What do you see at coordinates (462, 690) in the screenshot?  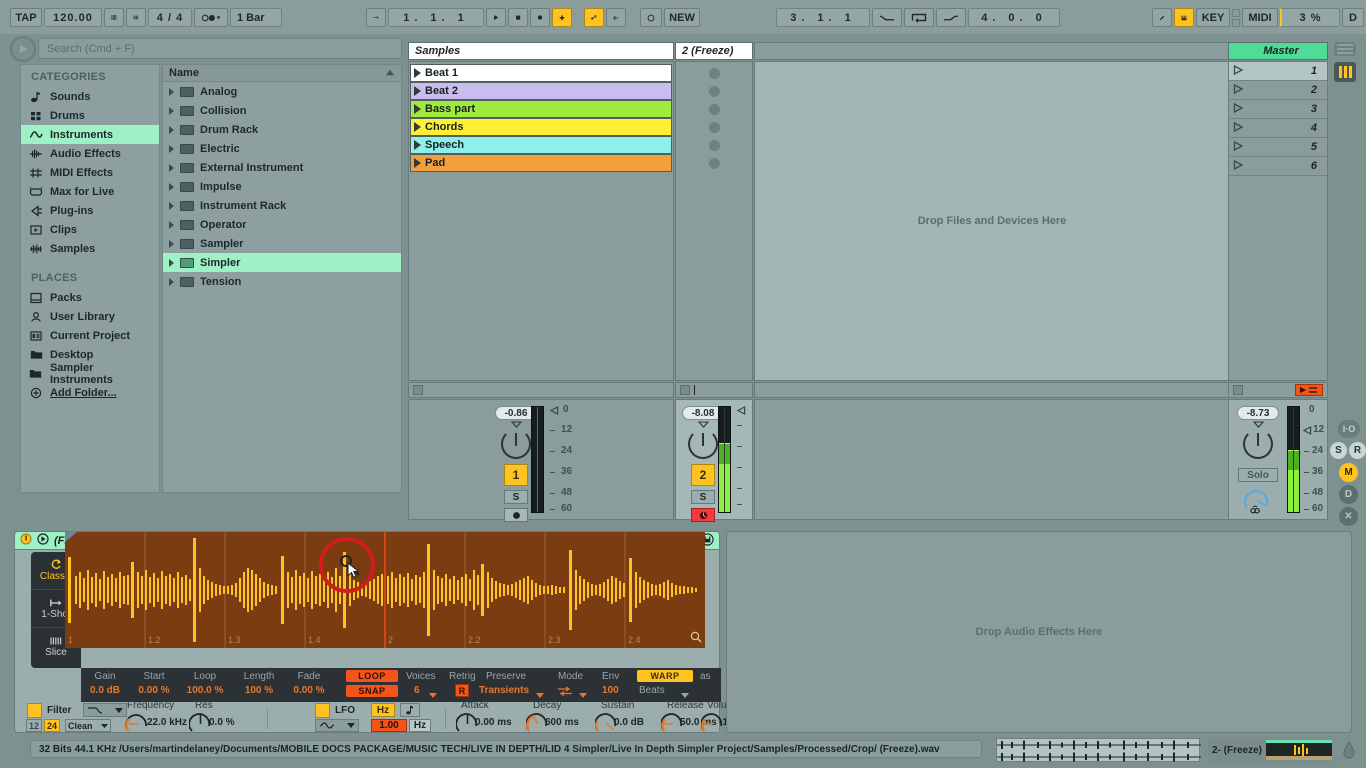 I see `retrig-button: R` at bounding box center [462, 690].